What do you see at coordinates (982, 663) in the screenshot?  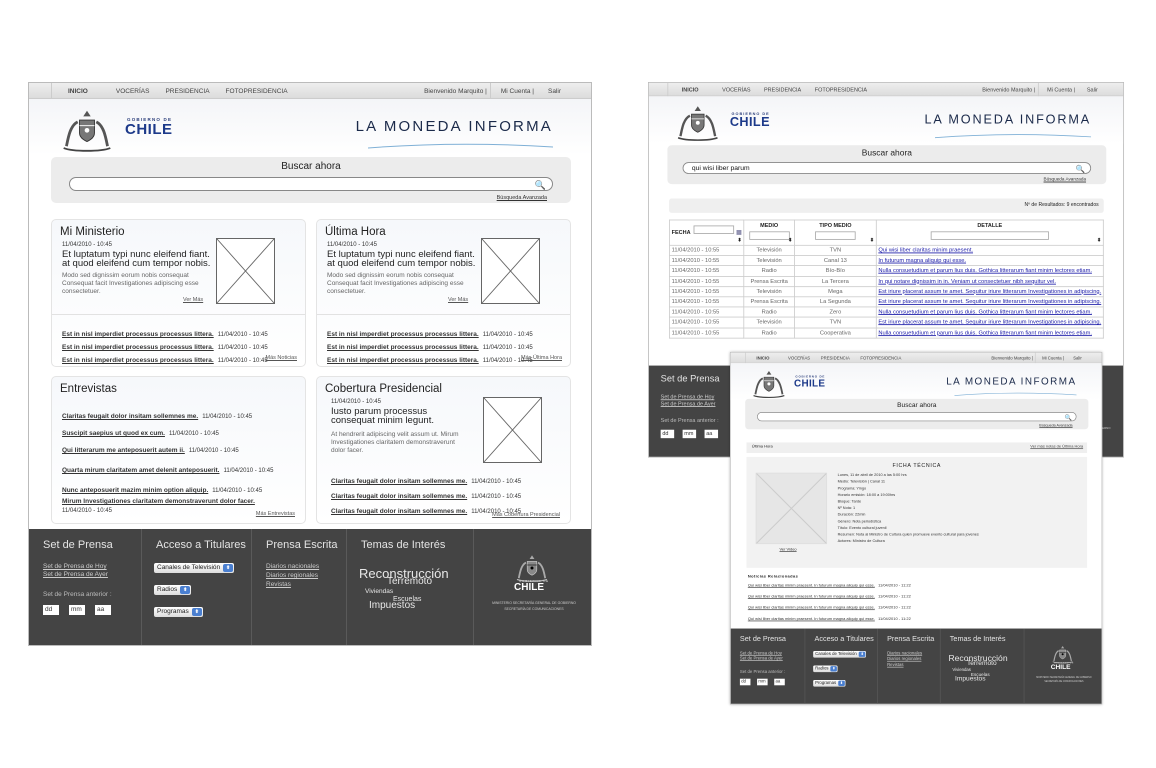 I see `topic-tag: Terremoto` at bounding box center [982, 663].